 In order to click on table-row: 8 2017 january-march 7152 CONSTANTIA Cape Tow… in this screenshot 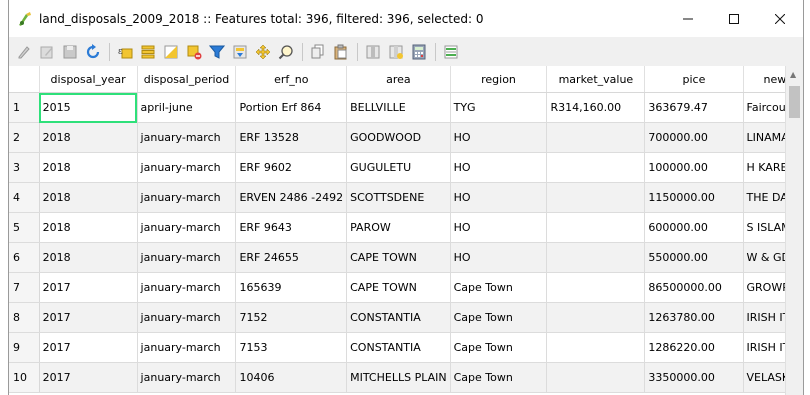, I will do `click(406, 317)`.